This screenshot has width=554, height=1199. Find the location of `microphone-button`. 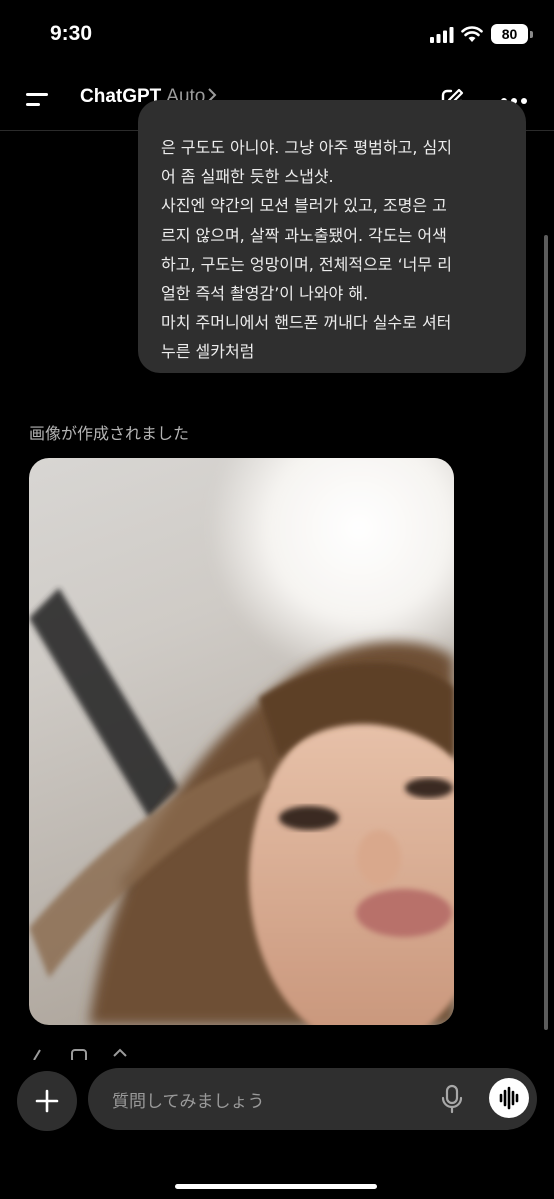

microphone-button is located at coordinates (452, 1099).